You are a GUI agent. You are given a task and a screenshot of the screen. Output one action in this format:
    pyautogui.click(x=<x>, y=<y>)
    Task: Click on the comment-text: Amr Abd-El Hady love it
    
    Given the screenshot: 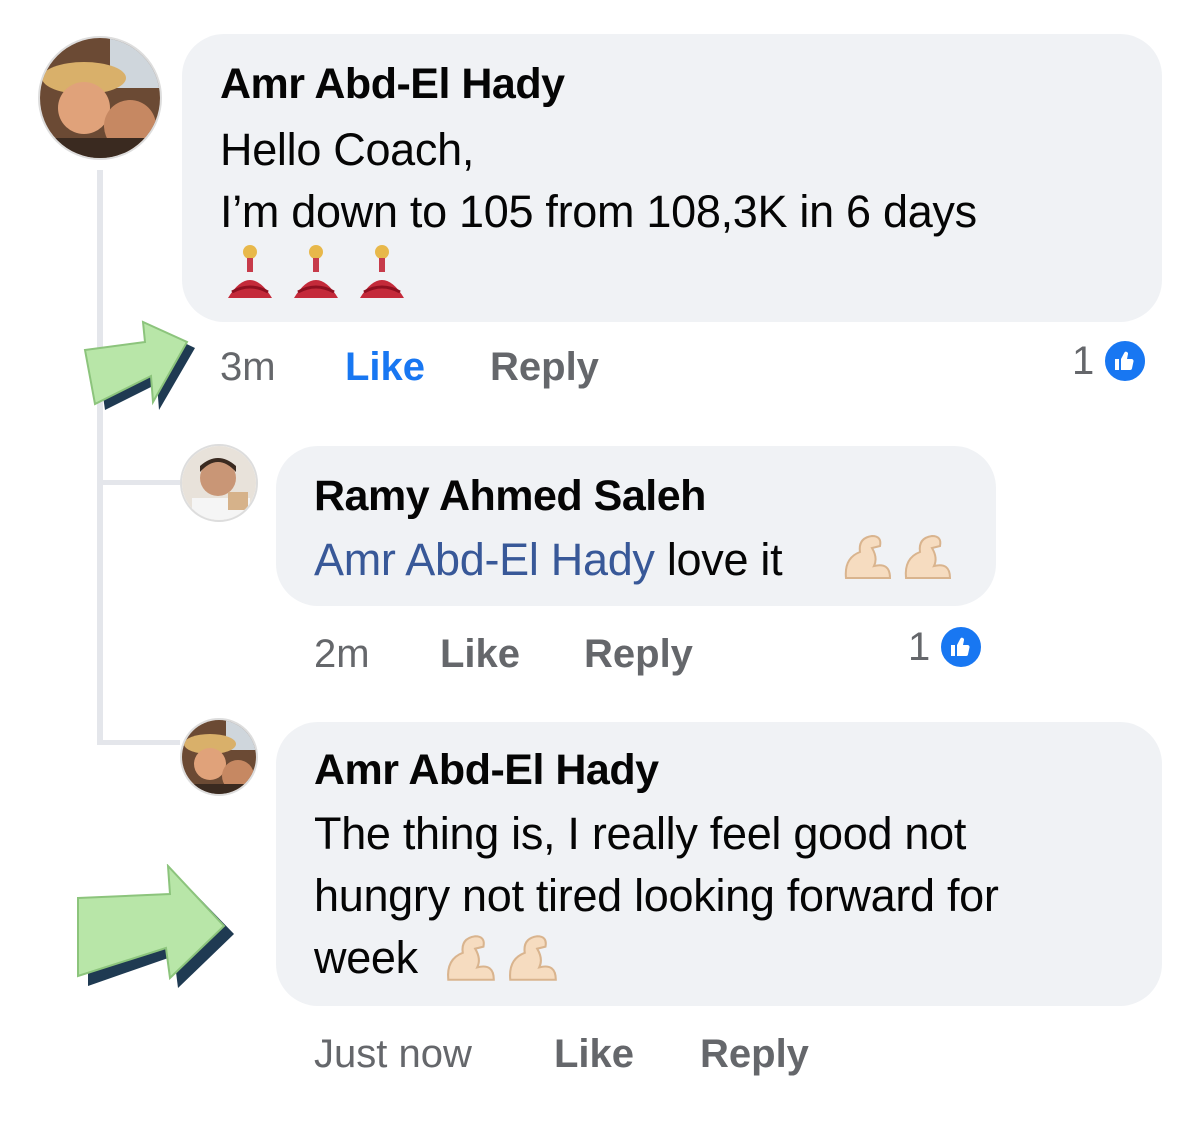 What is the action you would take?
    pyautogui.click(x=548, y=560)
    